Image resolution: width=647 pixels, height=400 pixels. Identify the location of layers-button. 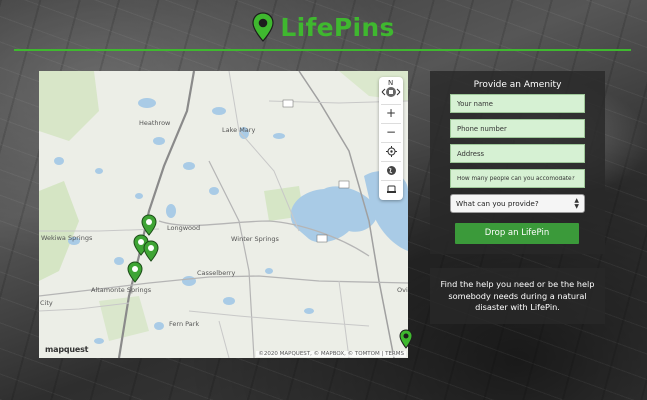
(391, 169).